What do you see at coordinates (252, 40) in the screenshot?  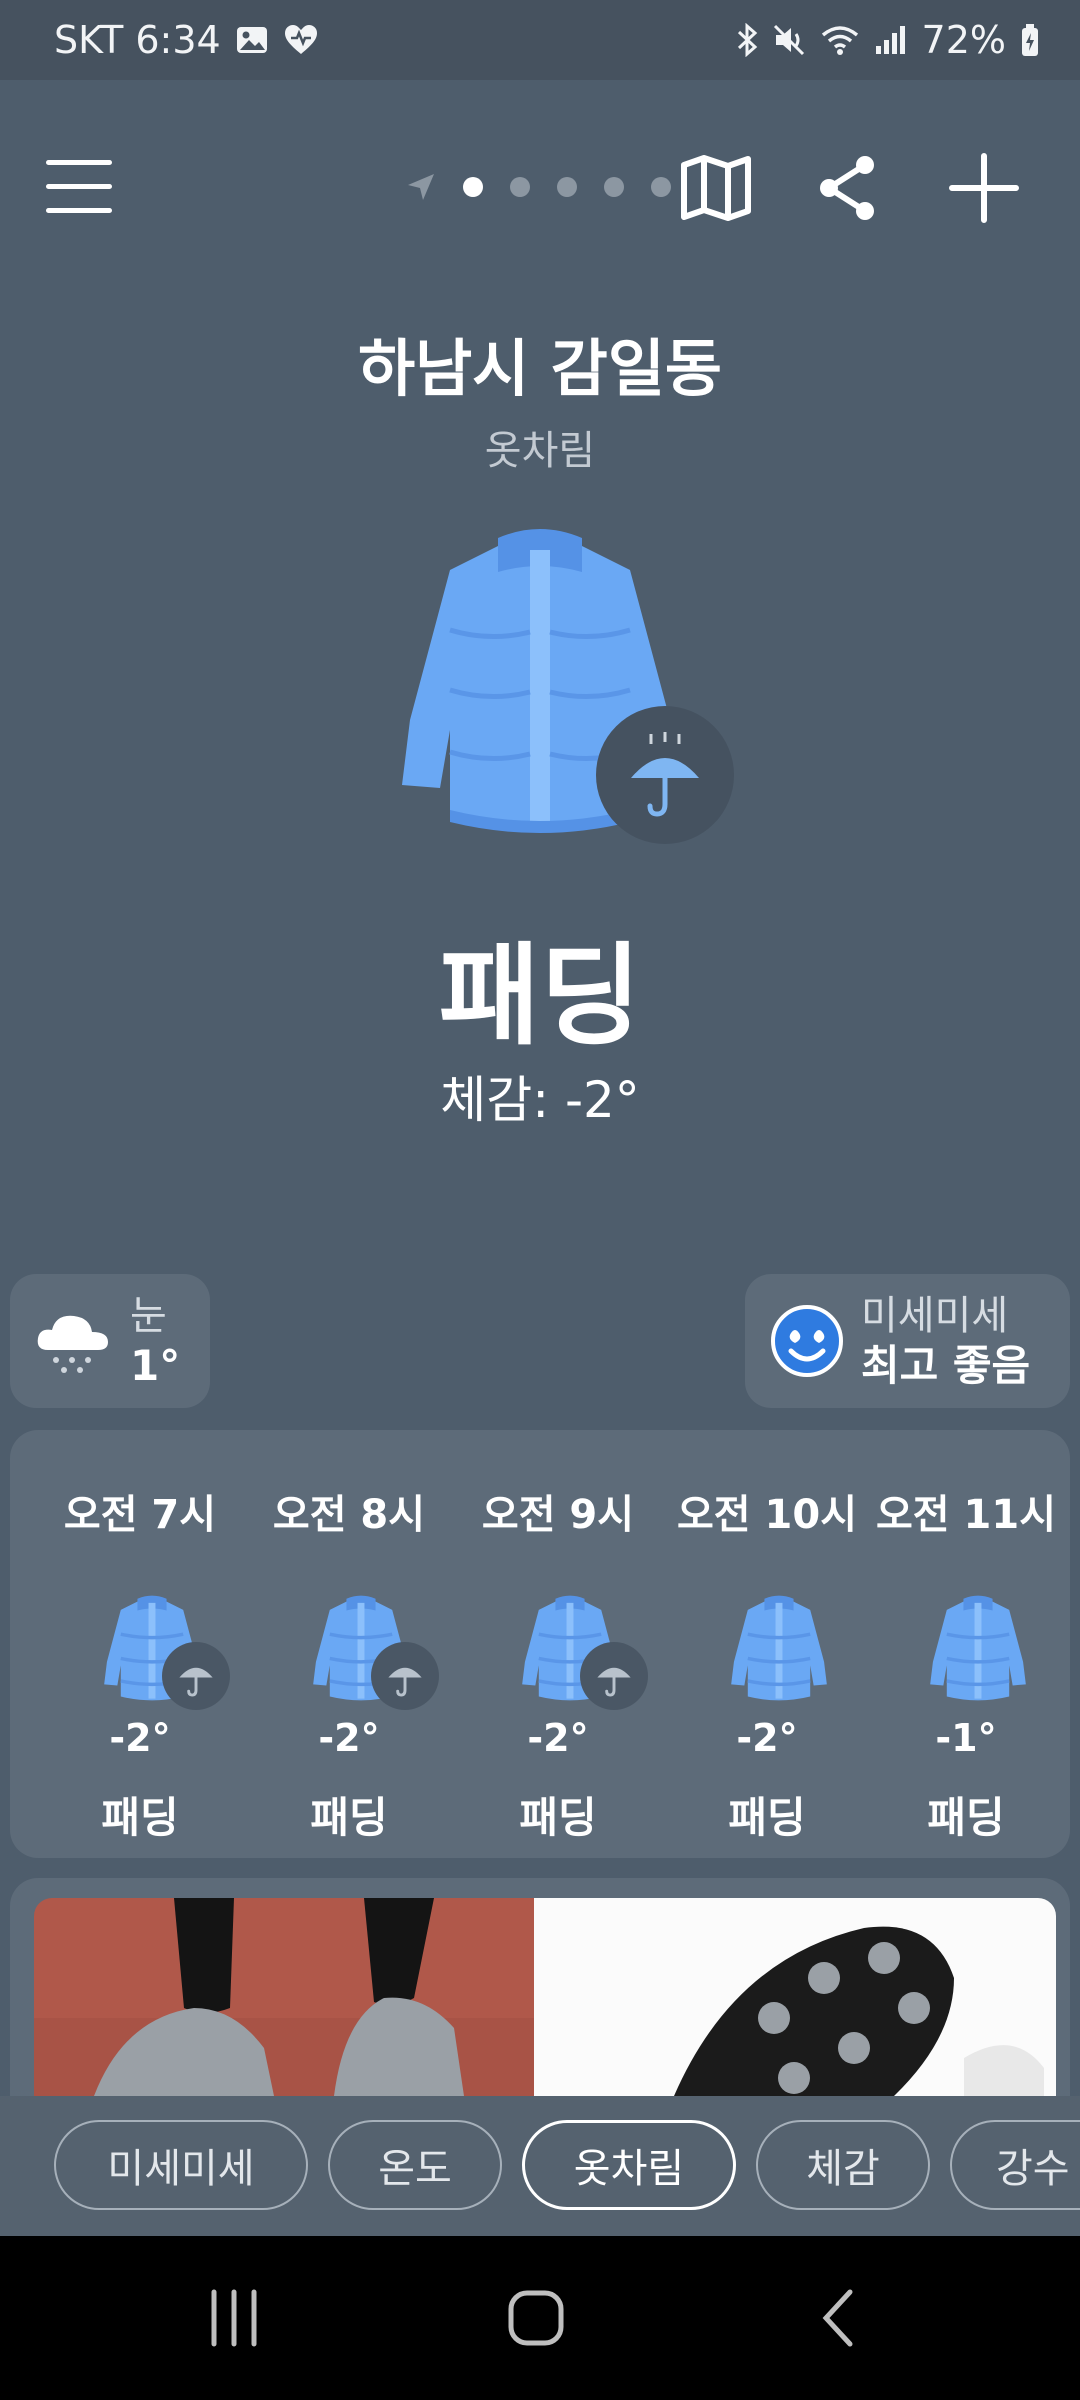 I see `gallery-icon` at bounding box center [252, 40].